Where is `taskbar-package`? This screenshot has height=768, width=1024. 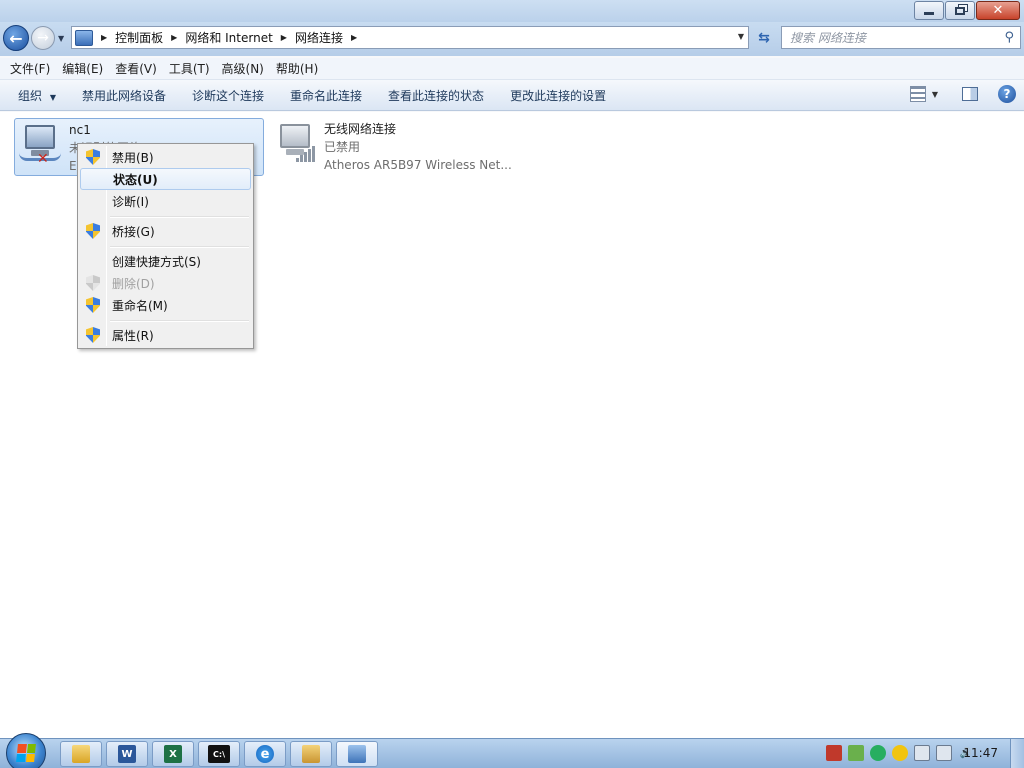 taskbar-package is located at coordinates (311, 754).